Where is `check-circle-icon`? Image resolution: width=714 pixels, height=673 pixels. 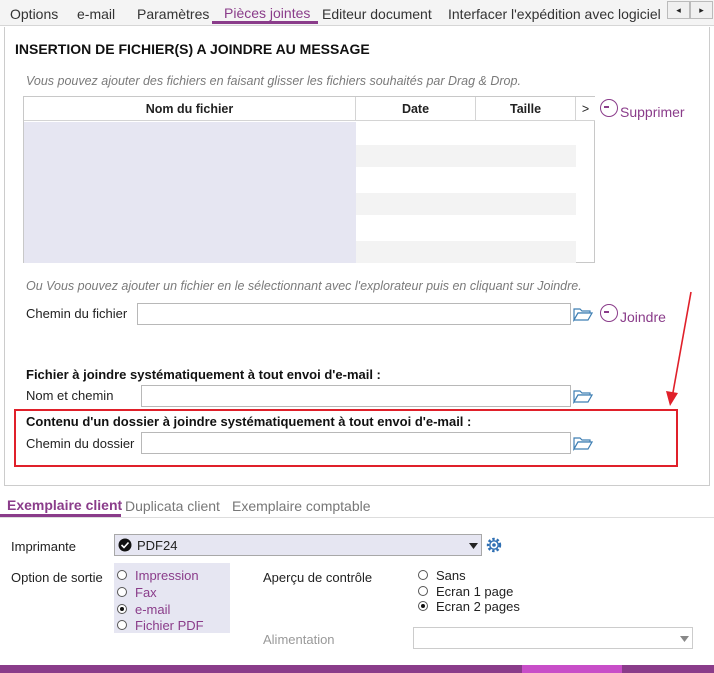
check-circle-icon is located at coordinates (125, 545).